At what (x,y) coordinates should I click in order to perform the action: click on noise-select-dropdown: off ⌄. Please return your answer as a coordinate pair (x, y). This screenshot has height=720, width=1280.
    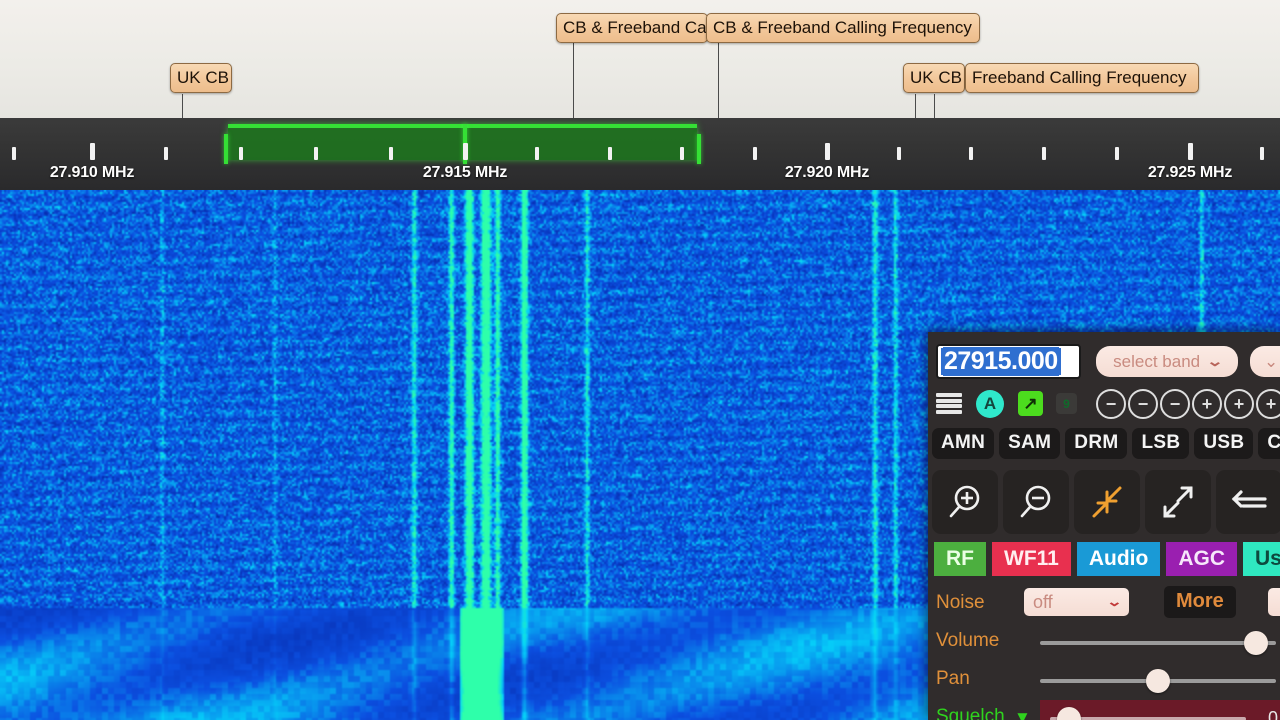
    Looking at the image, I should click on (1076, 602).